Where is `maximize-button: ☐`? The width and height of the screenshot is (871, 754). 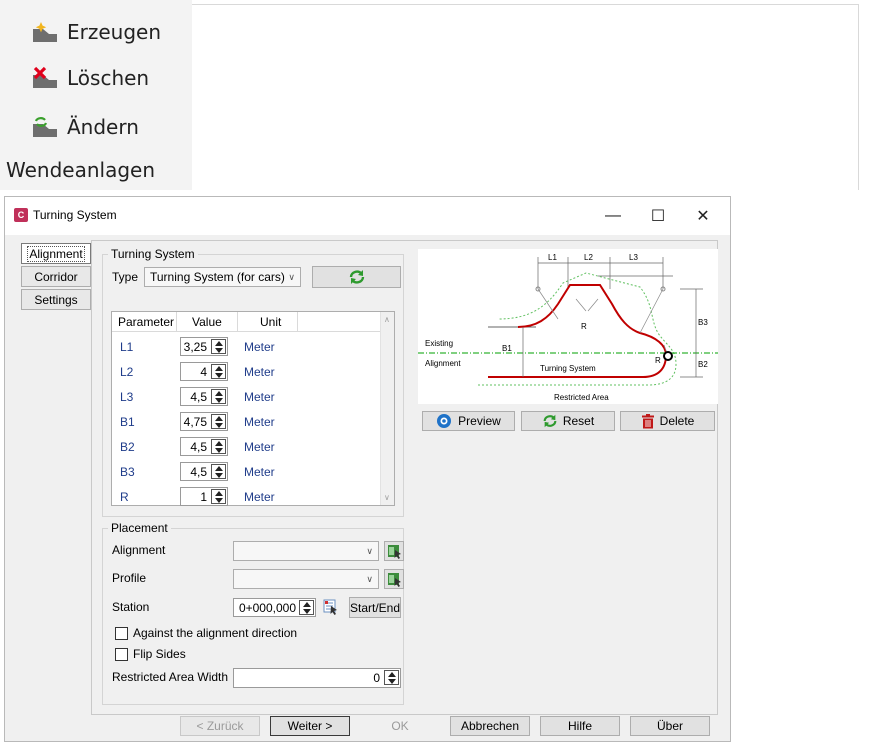 maximize-button: ☐ is located at coordinates (658, 216).